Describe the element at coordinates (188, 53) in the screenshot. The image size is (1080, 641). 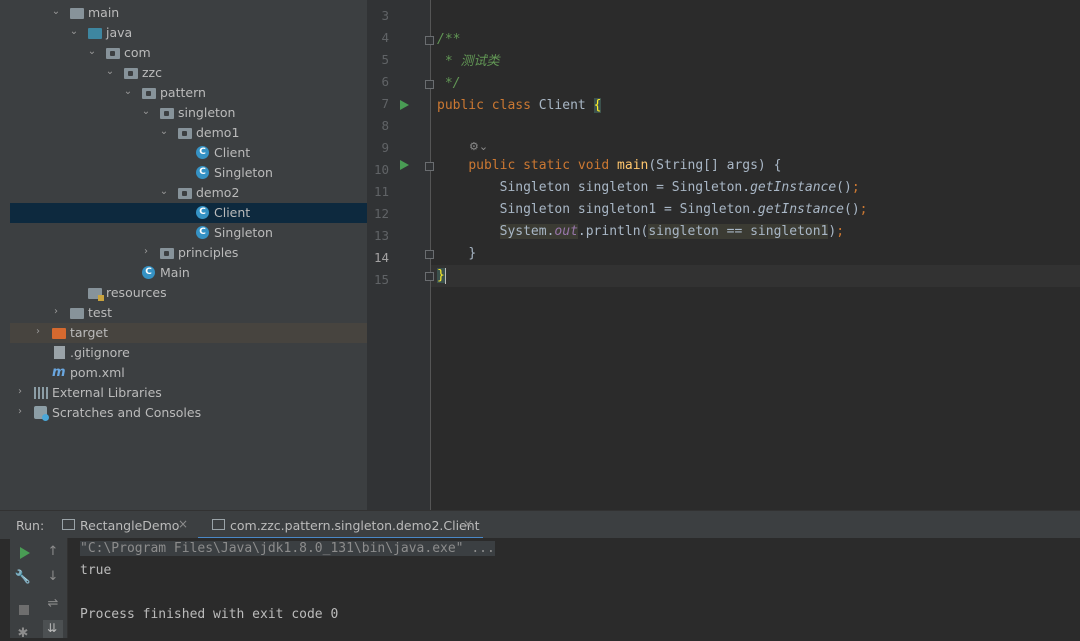
I see `tree-item-com: ⌄ com` at that location.